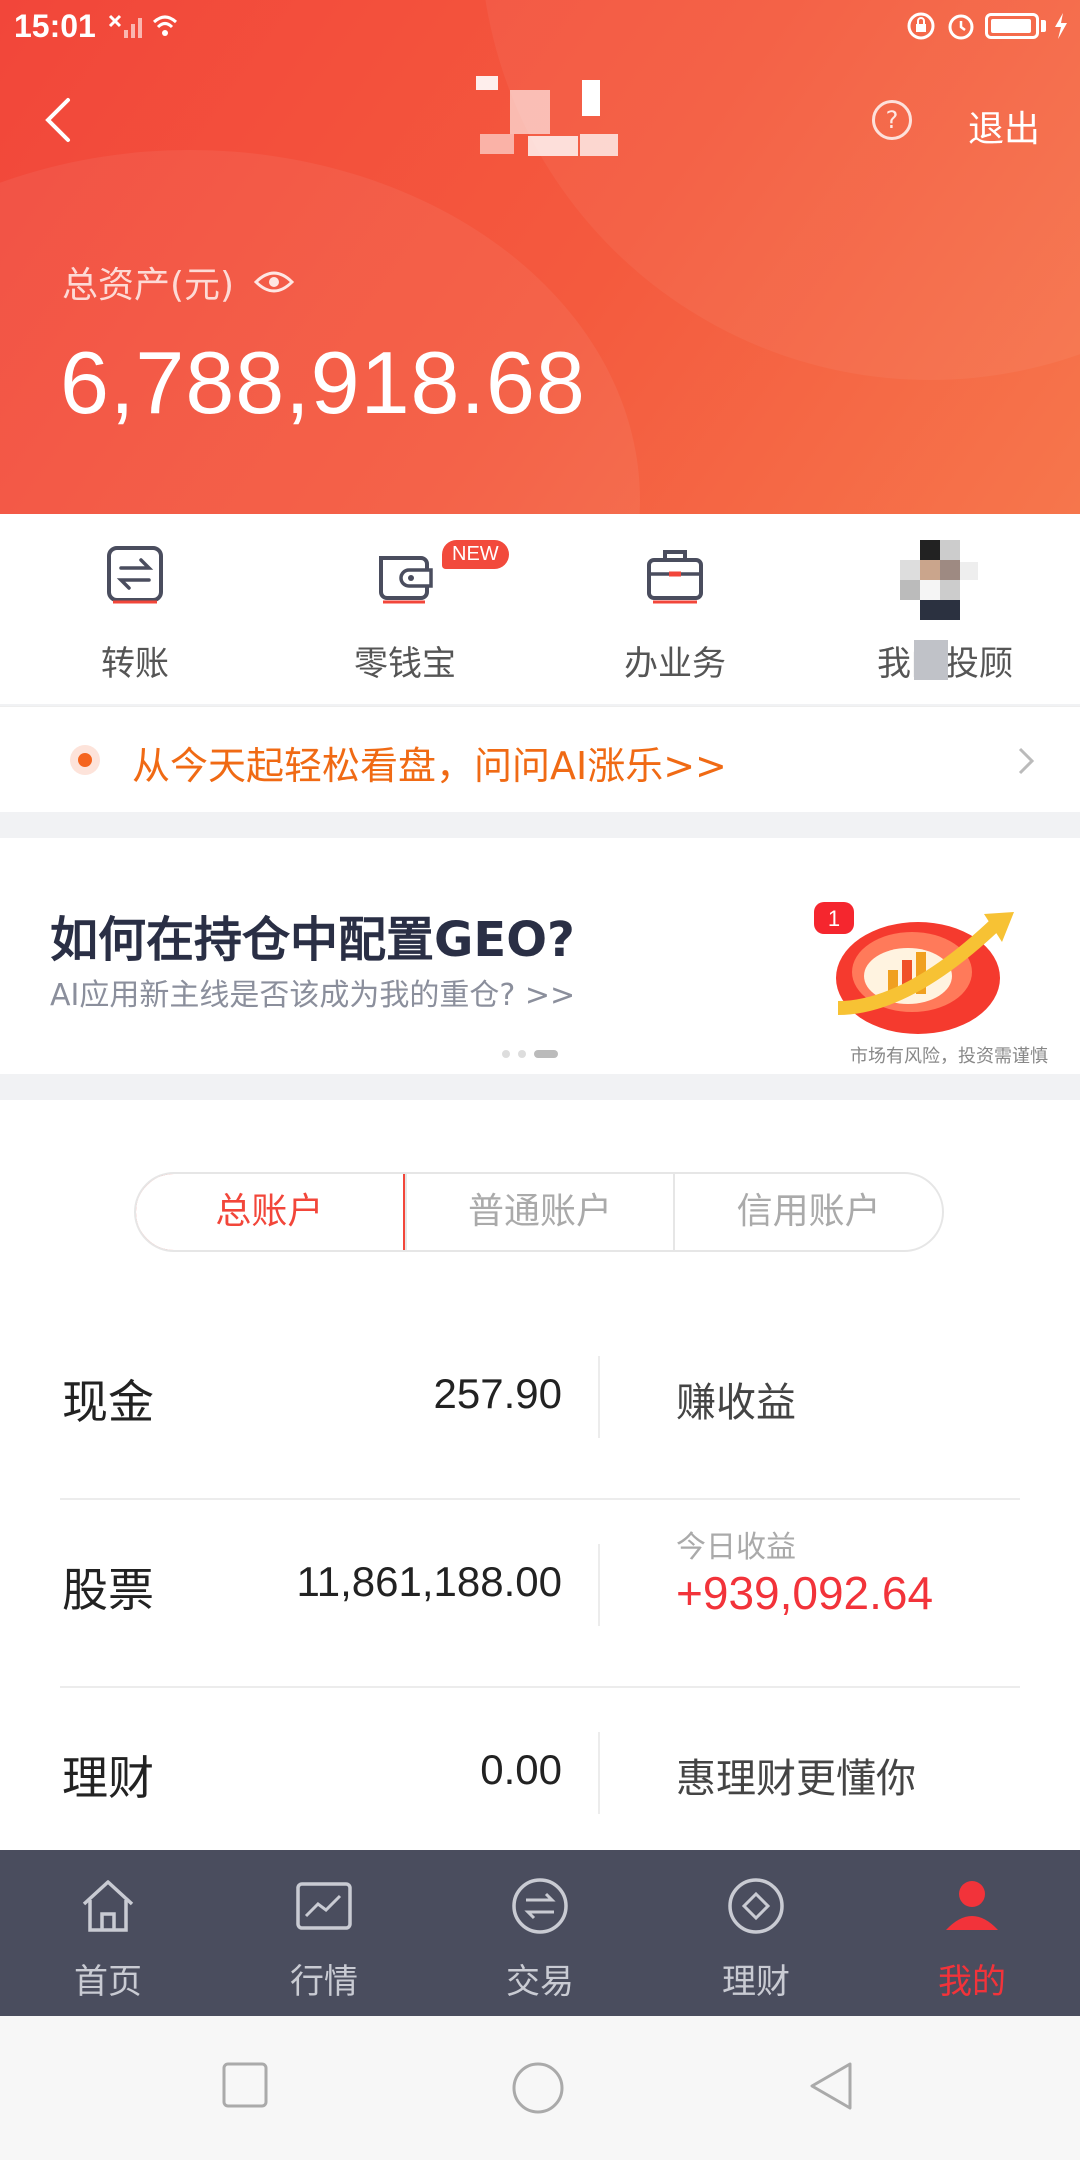  I want to click on row-name: 股票, so click(108, 1590).